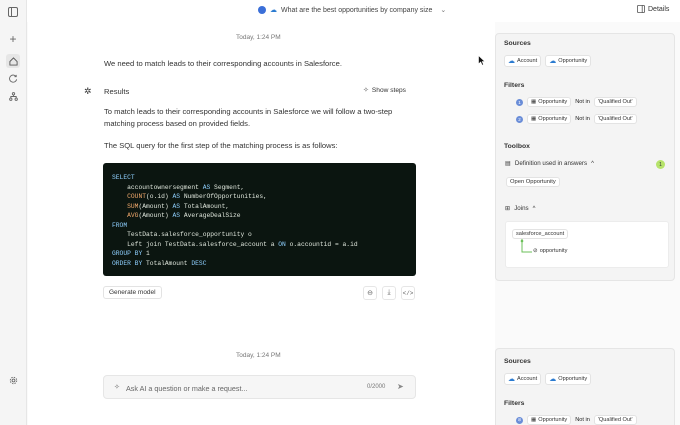  Describe the element at coordinates (587, 244) in the screenshot. I see `joins-diagram: salesforce_account ⊘ opportunity` at that location.